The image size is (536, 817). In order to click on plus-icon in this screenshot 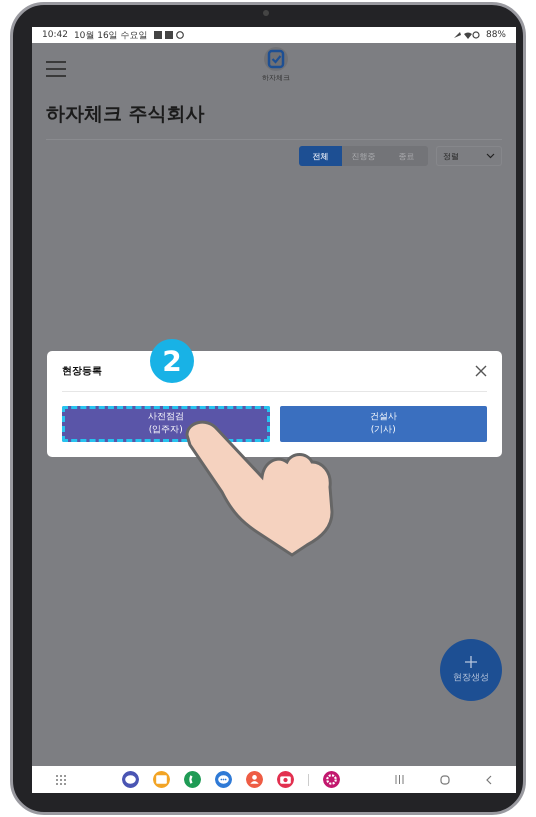, I will do `click(471, 662)`.